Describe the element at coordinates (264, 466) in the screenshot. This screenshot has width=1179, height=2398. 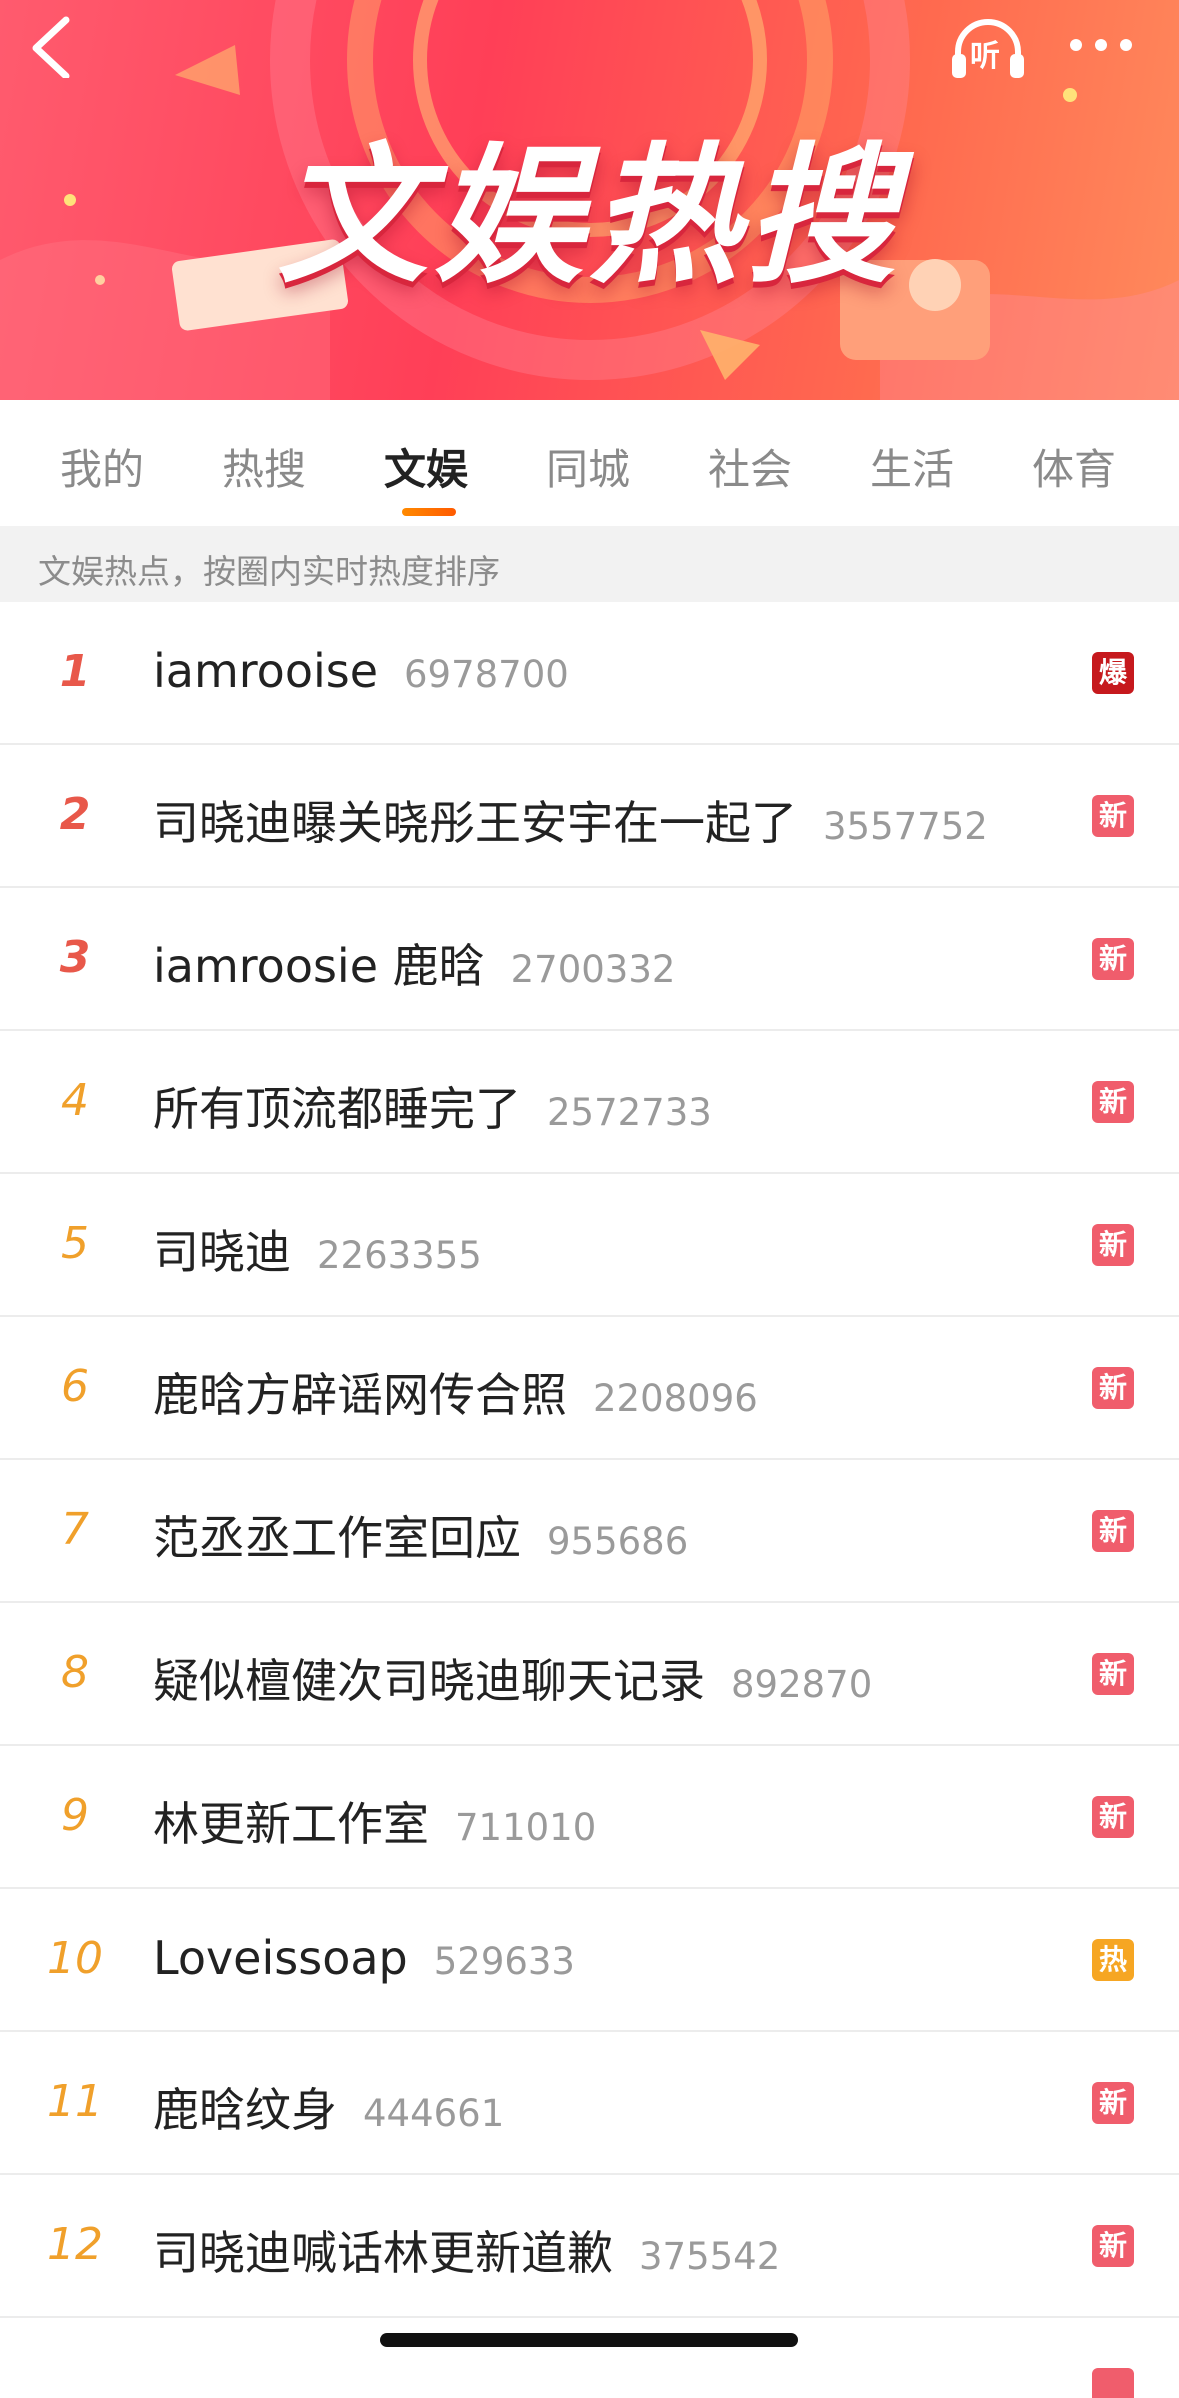
I see `tab-hot-search: 热搜` at that location.